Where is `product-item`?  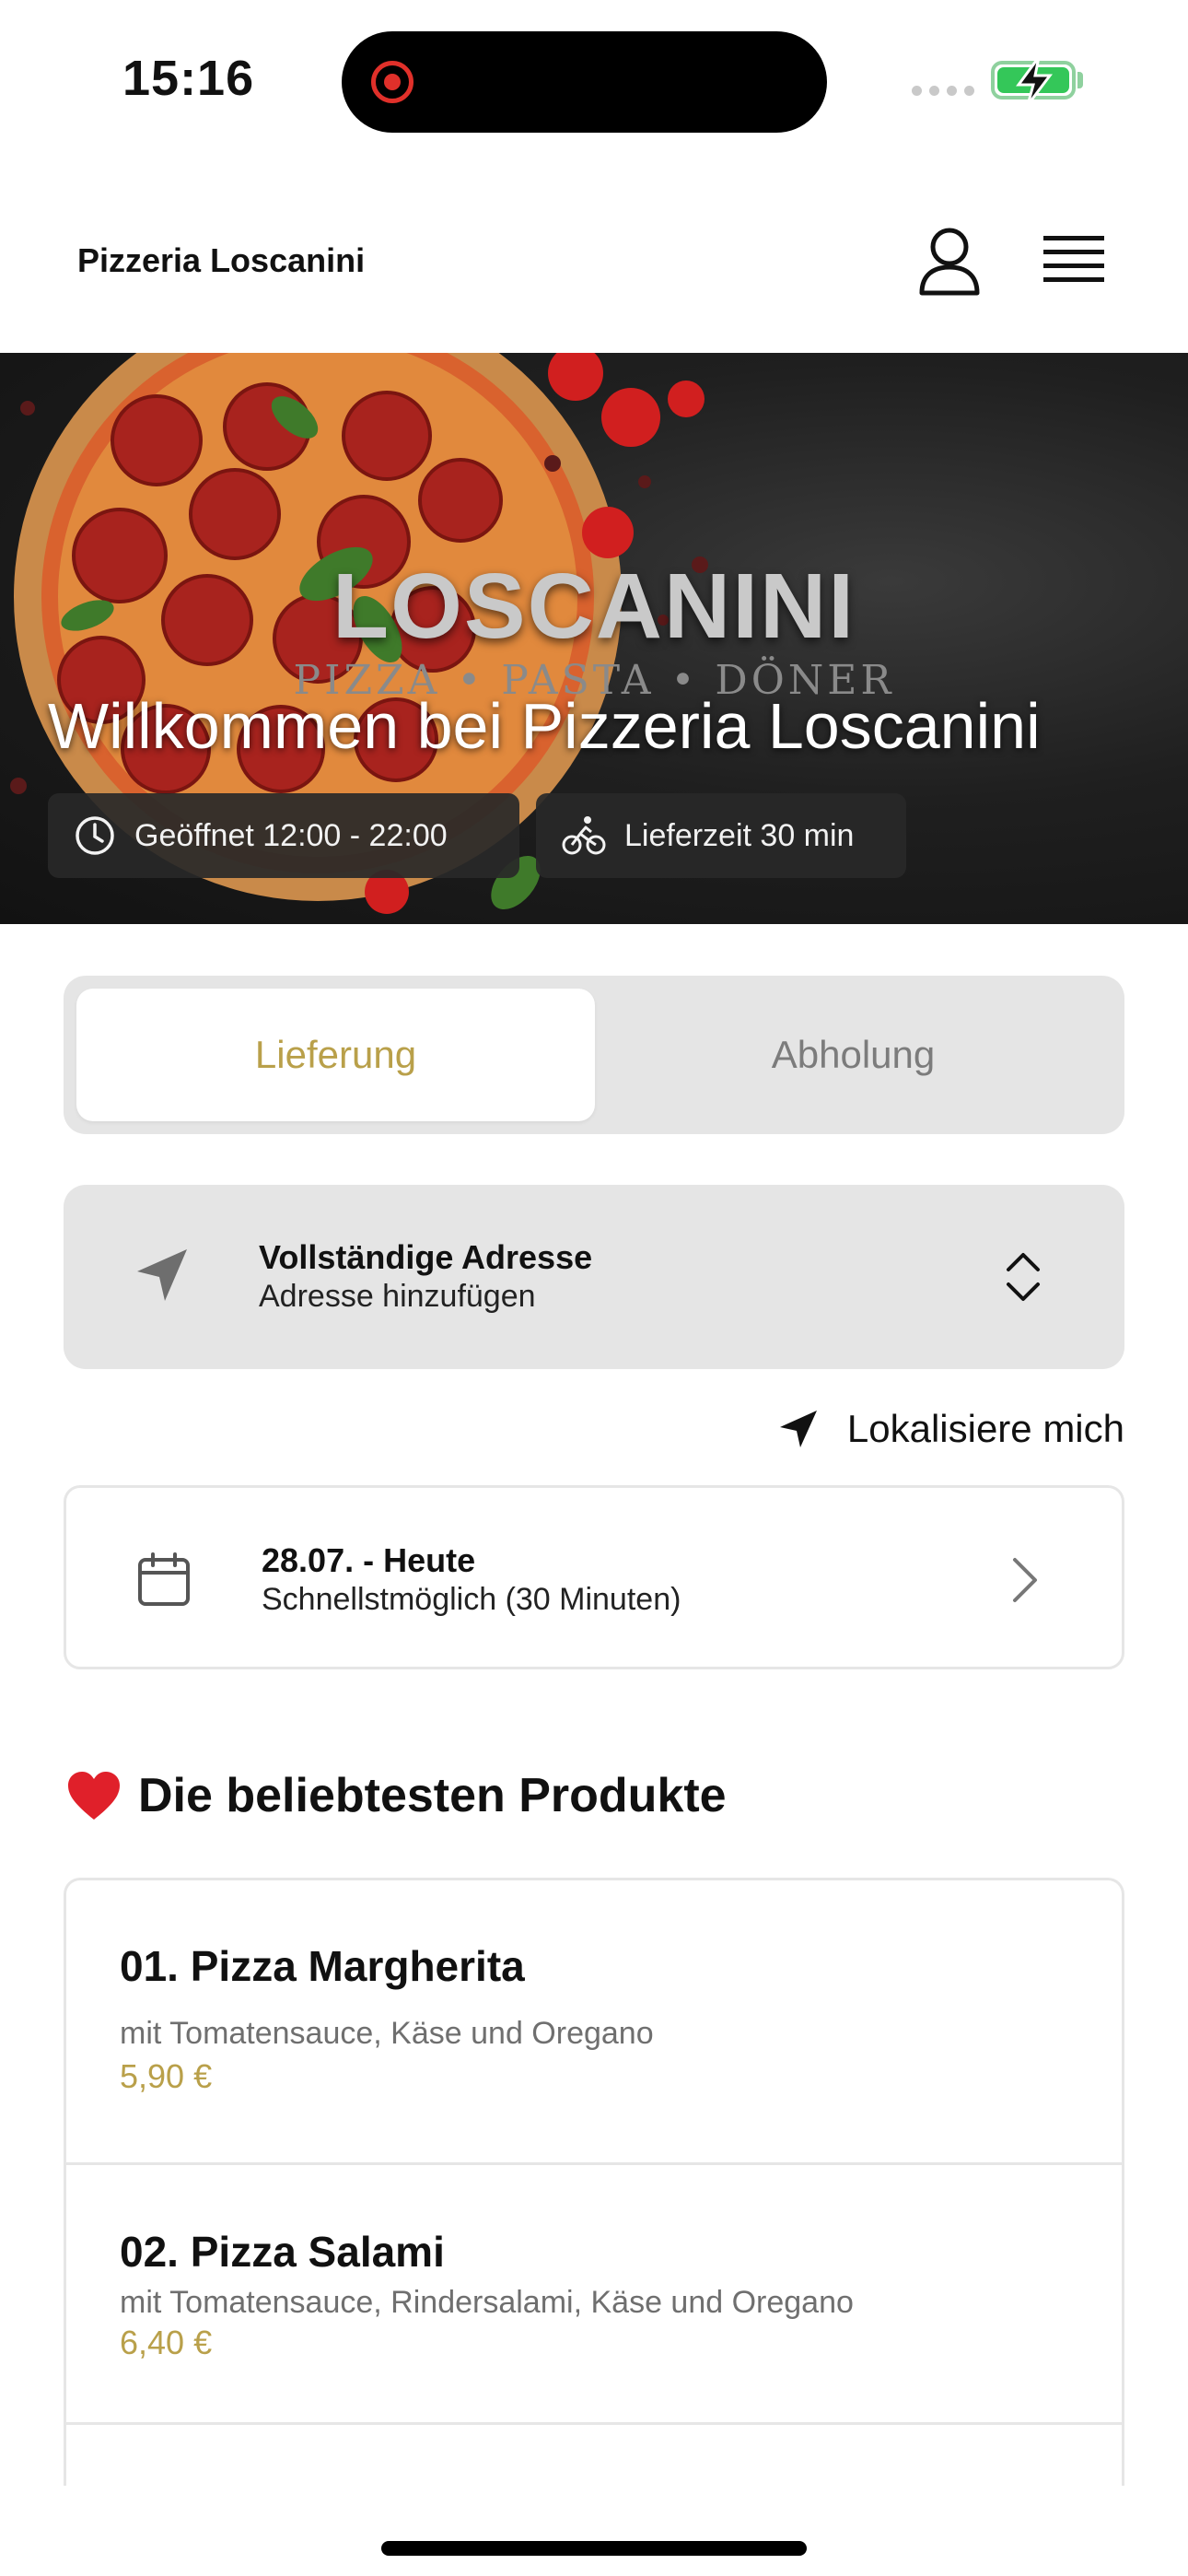
product-item is located at coordinates (594, 2455).